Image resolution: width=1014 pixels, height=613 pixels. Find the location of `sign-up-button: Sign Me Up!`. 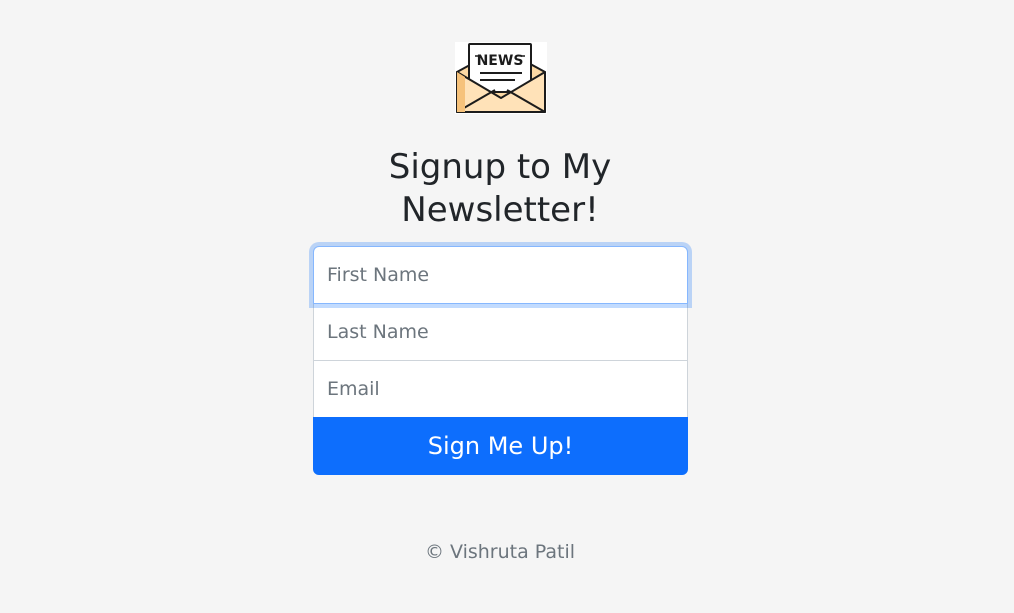

sign-up-button: Sign Me Up! is located at coordinates (500, 446).